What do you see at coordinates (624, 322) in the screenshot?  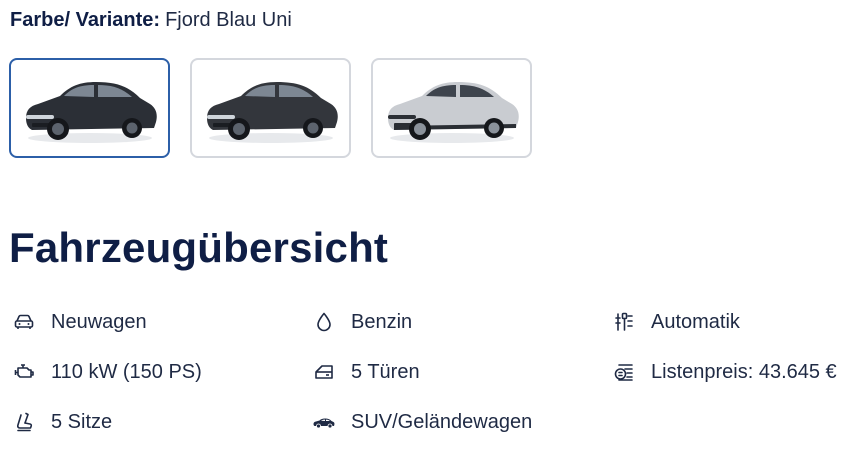 I see `gearshift-icon` at bounding box center [624, 322].